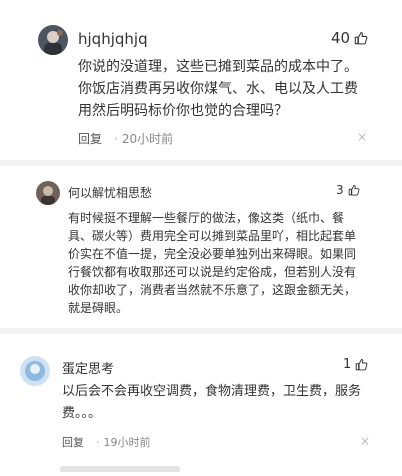 This screenshot has width=402, height=476. What do you see at coordinates (212, 402) in the screenshot?
I see `comment-text: 以后会不会再收空调费，食物清理费，卫生费，服务费。。。` at bounding box center [212, 402].